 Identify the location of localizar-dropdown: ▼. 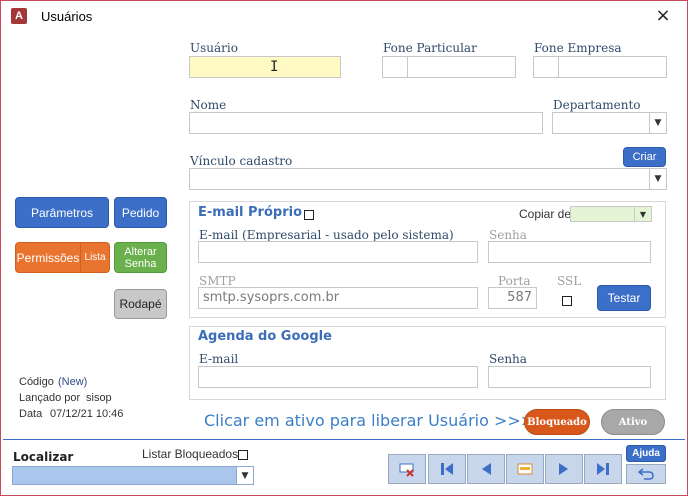
(133, 475).